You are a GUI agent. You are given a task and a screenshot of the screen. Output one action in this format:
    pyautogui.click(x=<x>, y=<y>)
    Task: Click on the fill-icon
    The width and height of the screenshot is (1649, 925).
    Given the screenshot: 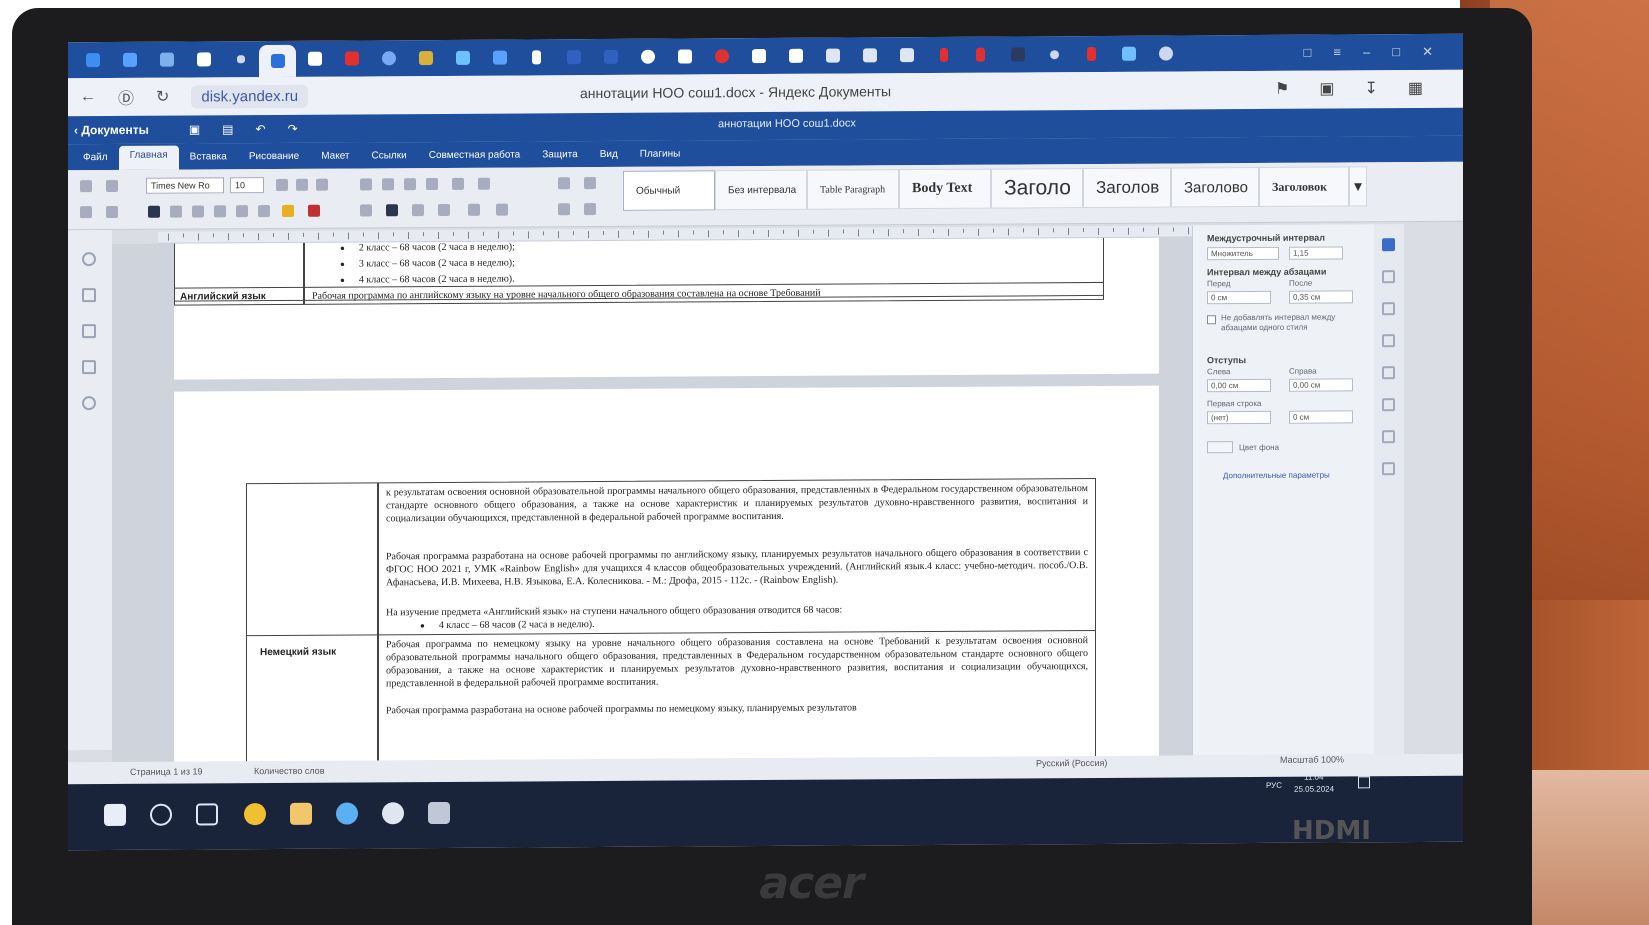 What is the action you would take?
    pyautogui.click(x=590, y=183)
    